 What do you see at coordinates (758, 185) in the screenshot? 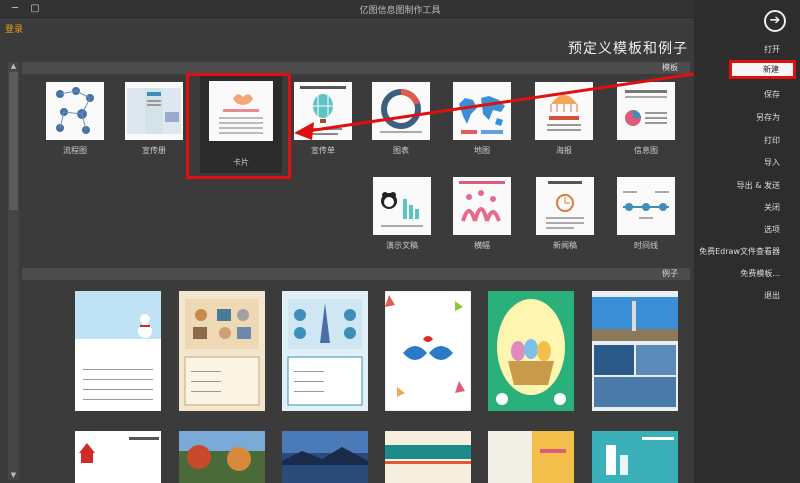
I see `menu-export-send: 导出 & 发送` at bounding box center [758, 185].